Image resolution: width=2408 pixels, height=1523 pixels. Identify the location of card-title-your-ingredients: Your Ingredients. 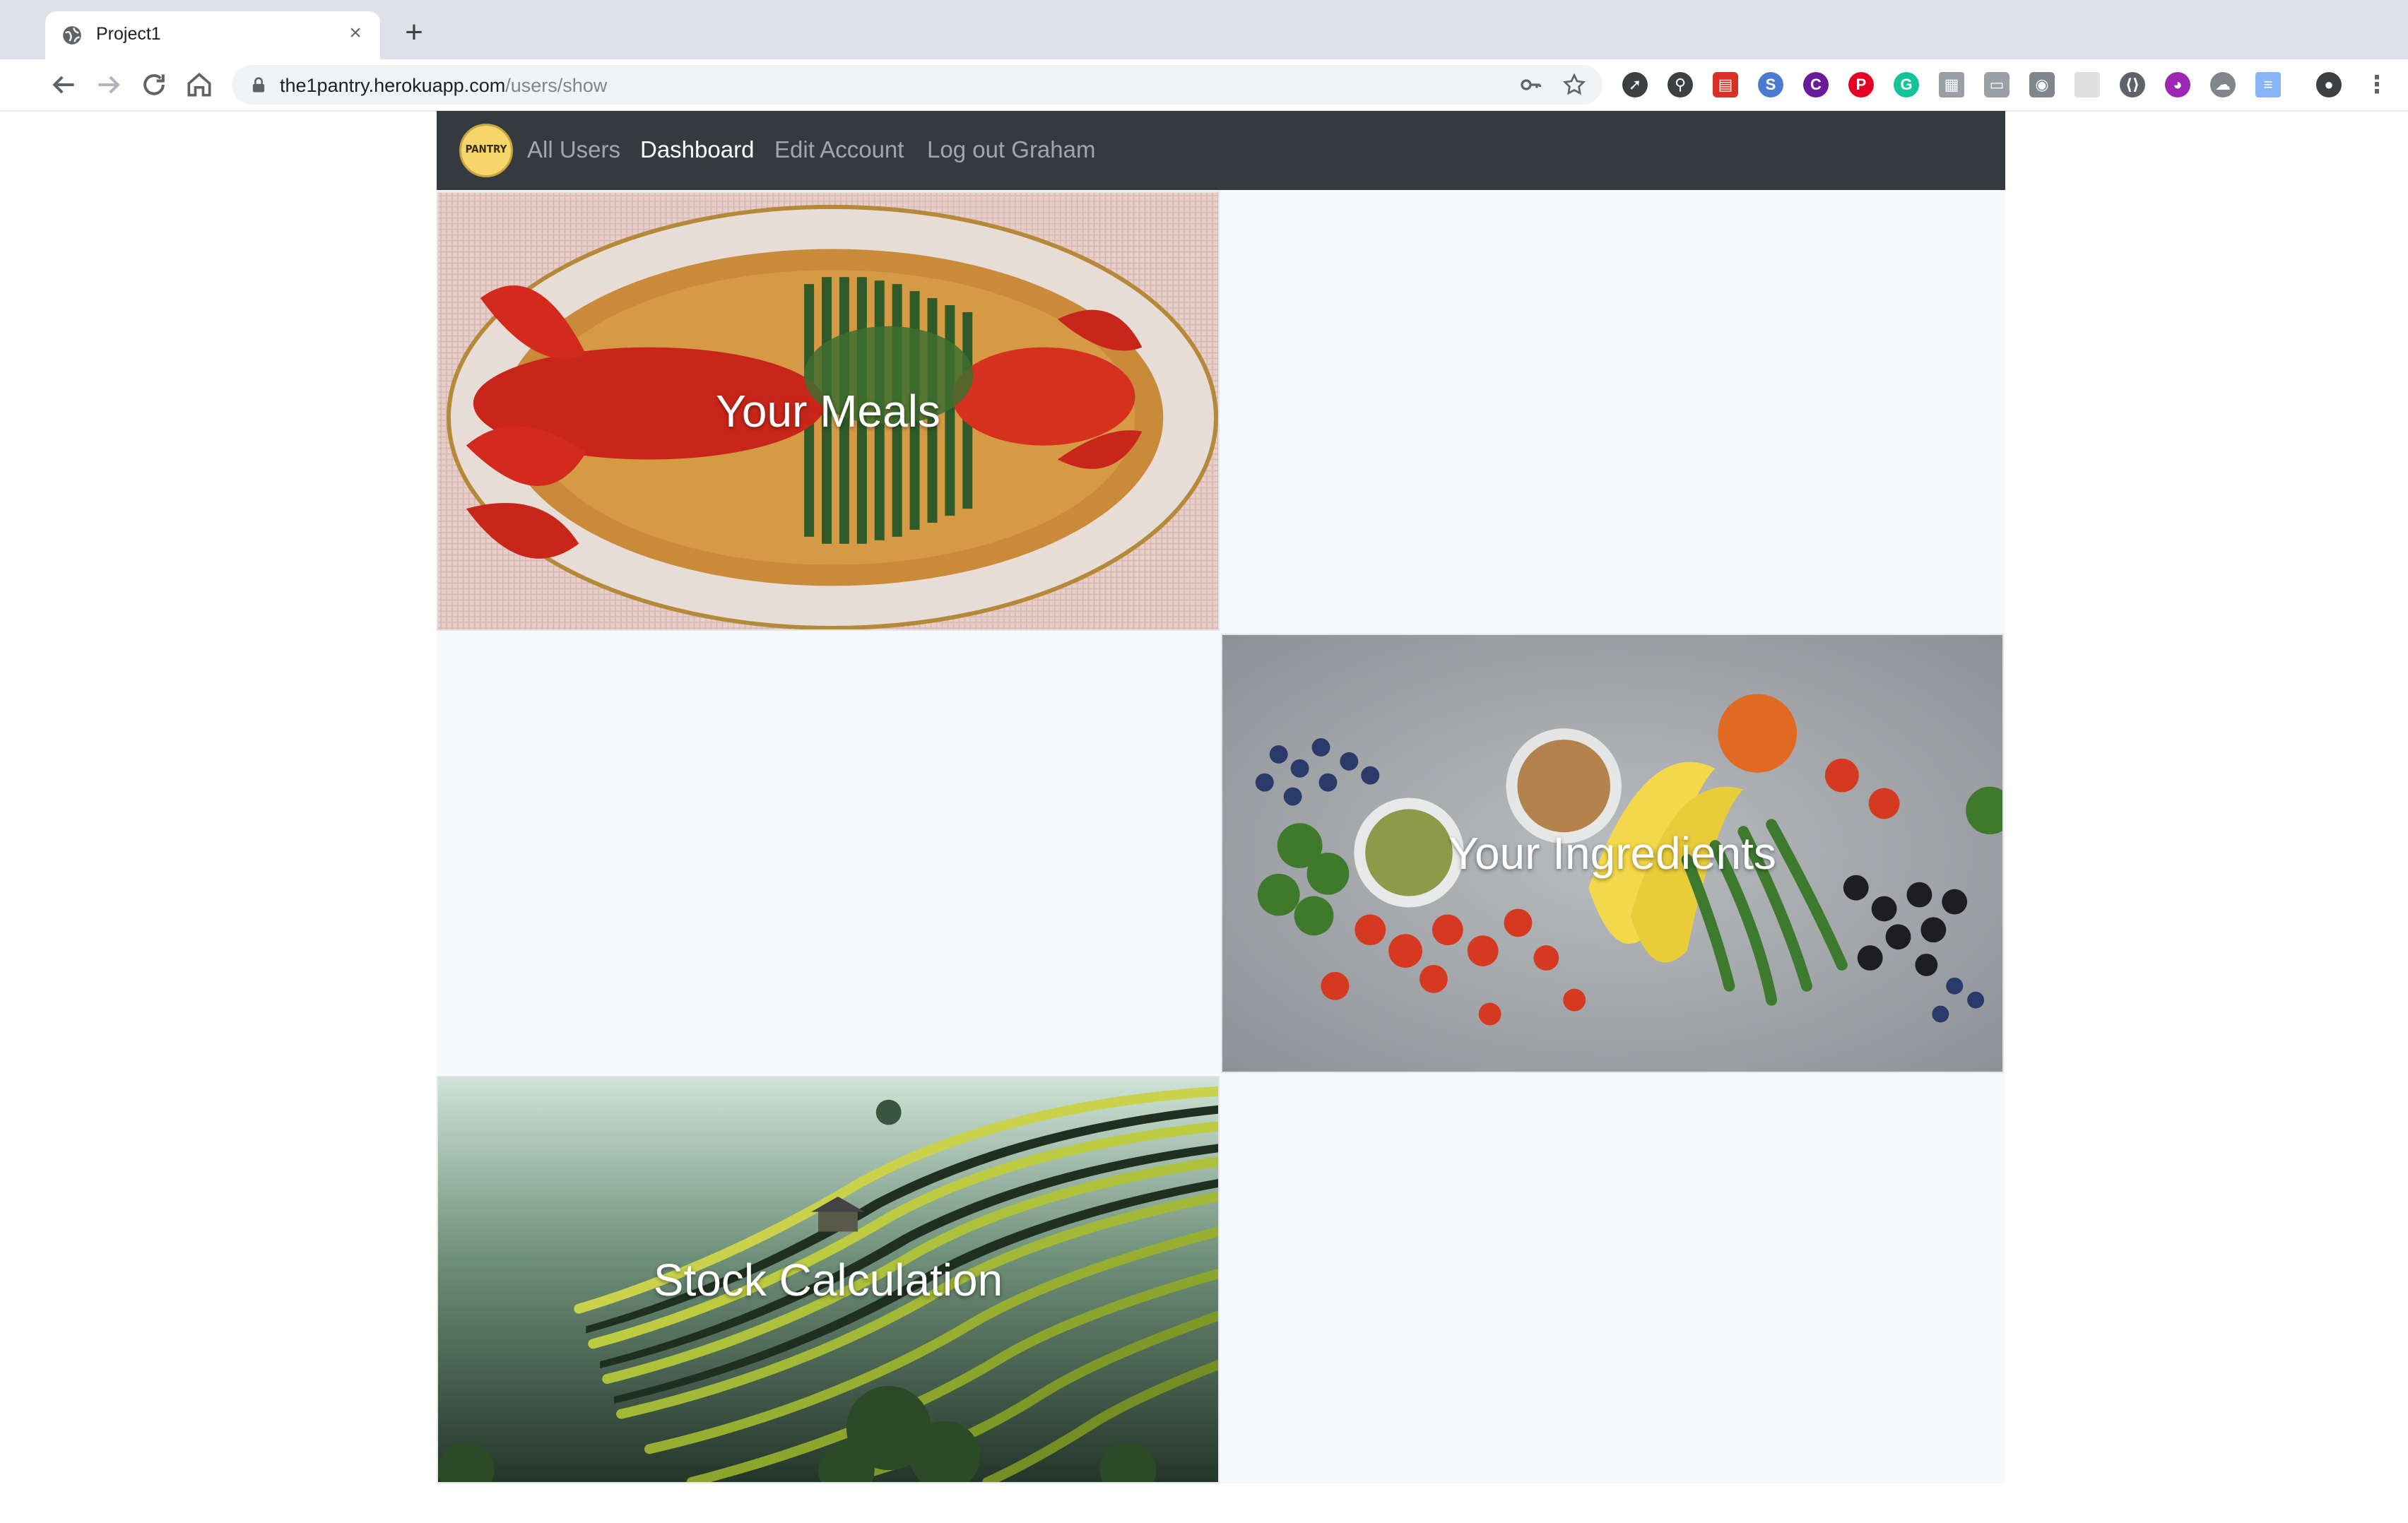
(1612, 853).